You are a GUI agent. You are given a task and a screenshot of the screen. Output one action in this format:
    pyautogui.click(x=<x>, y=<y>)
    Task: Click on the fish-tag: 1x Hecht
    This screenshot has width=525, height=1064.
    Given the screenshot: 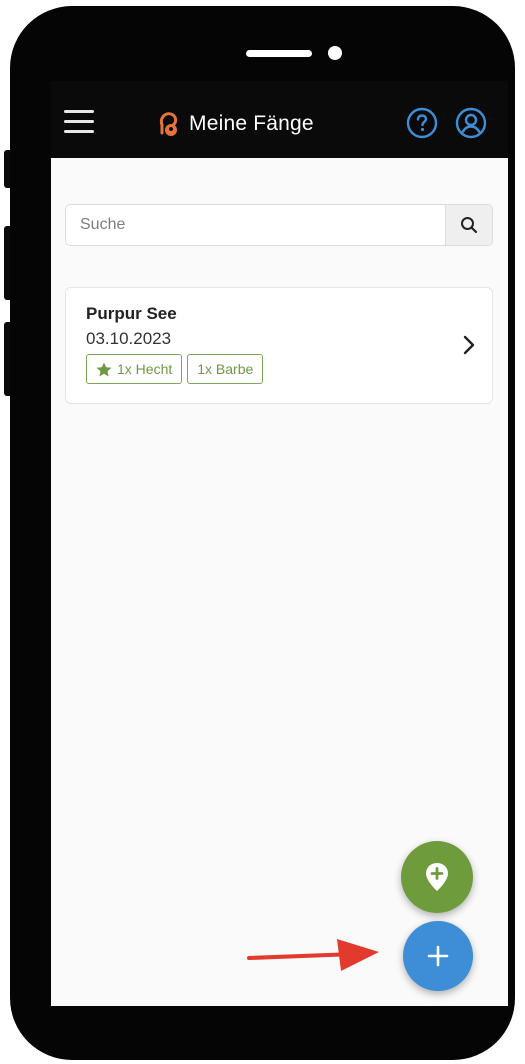 What is the action you would take?
    pyautogui.click(x=134, y=369)
    